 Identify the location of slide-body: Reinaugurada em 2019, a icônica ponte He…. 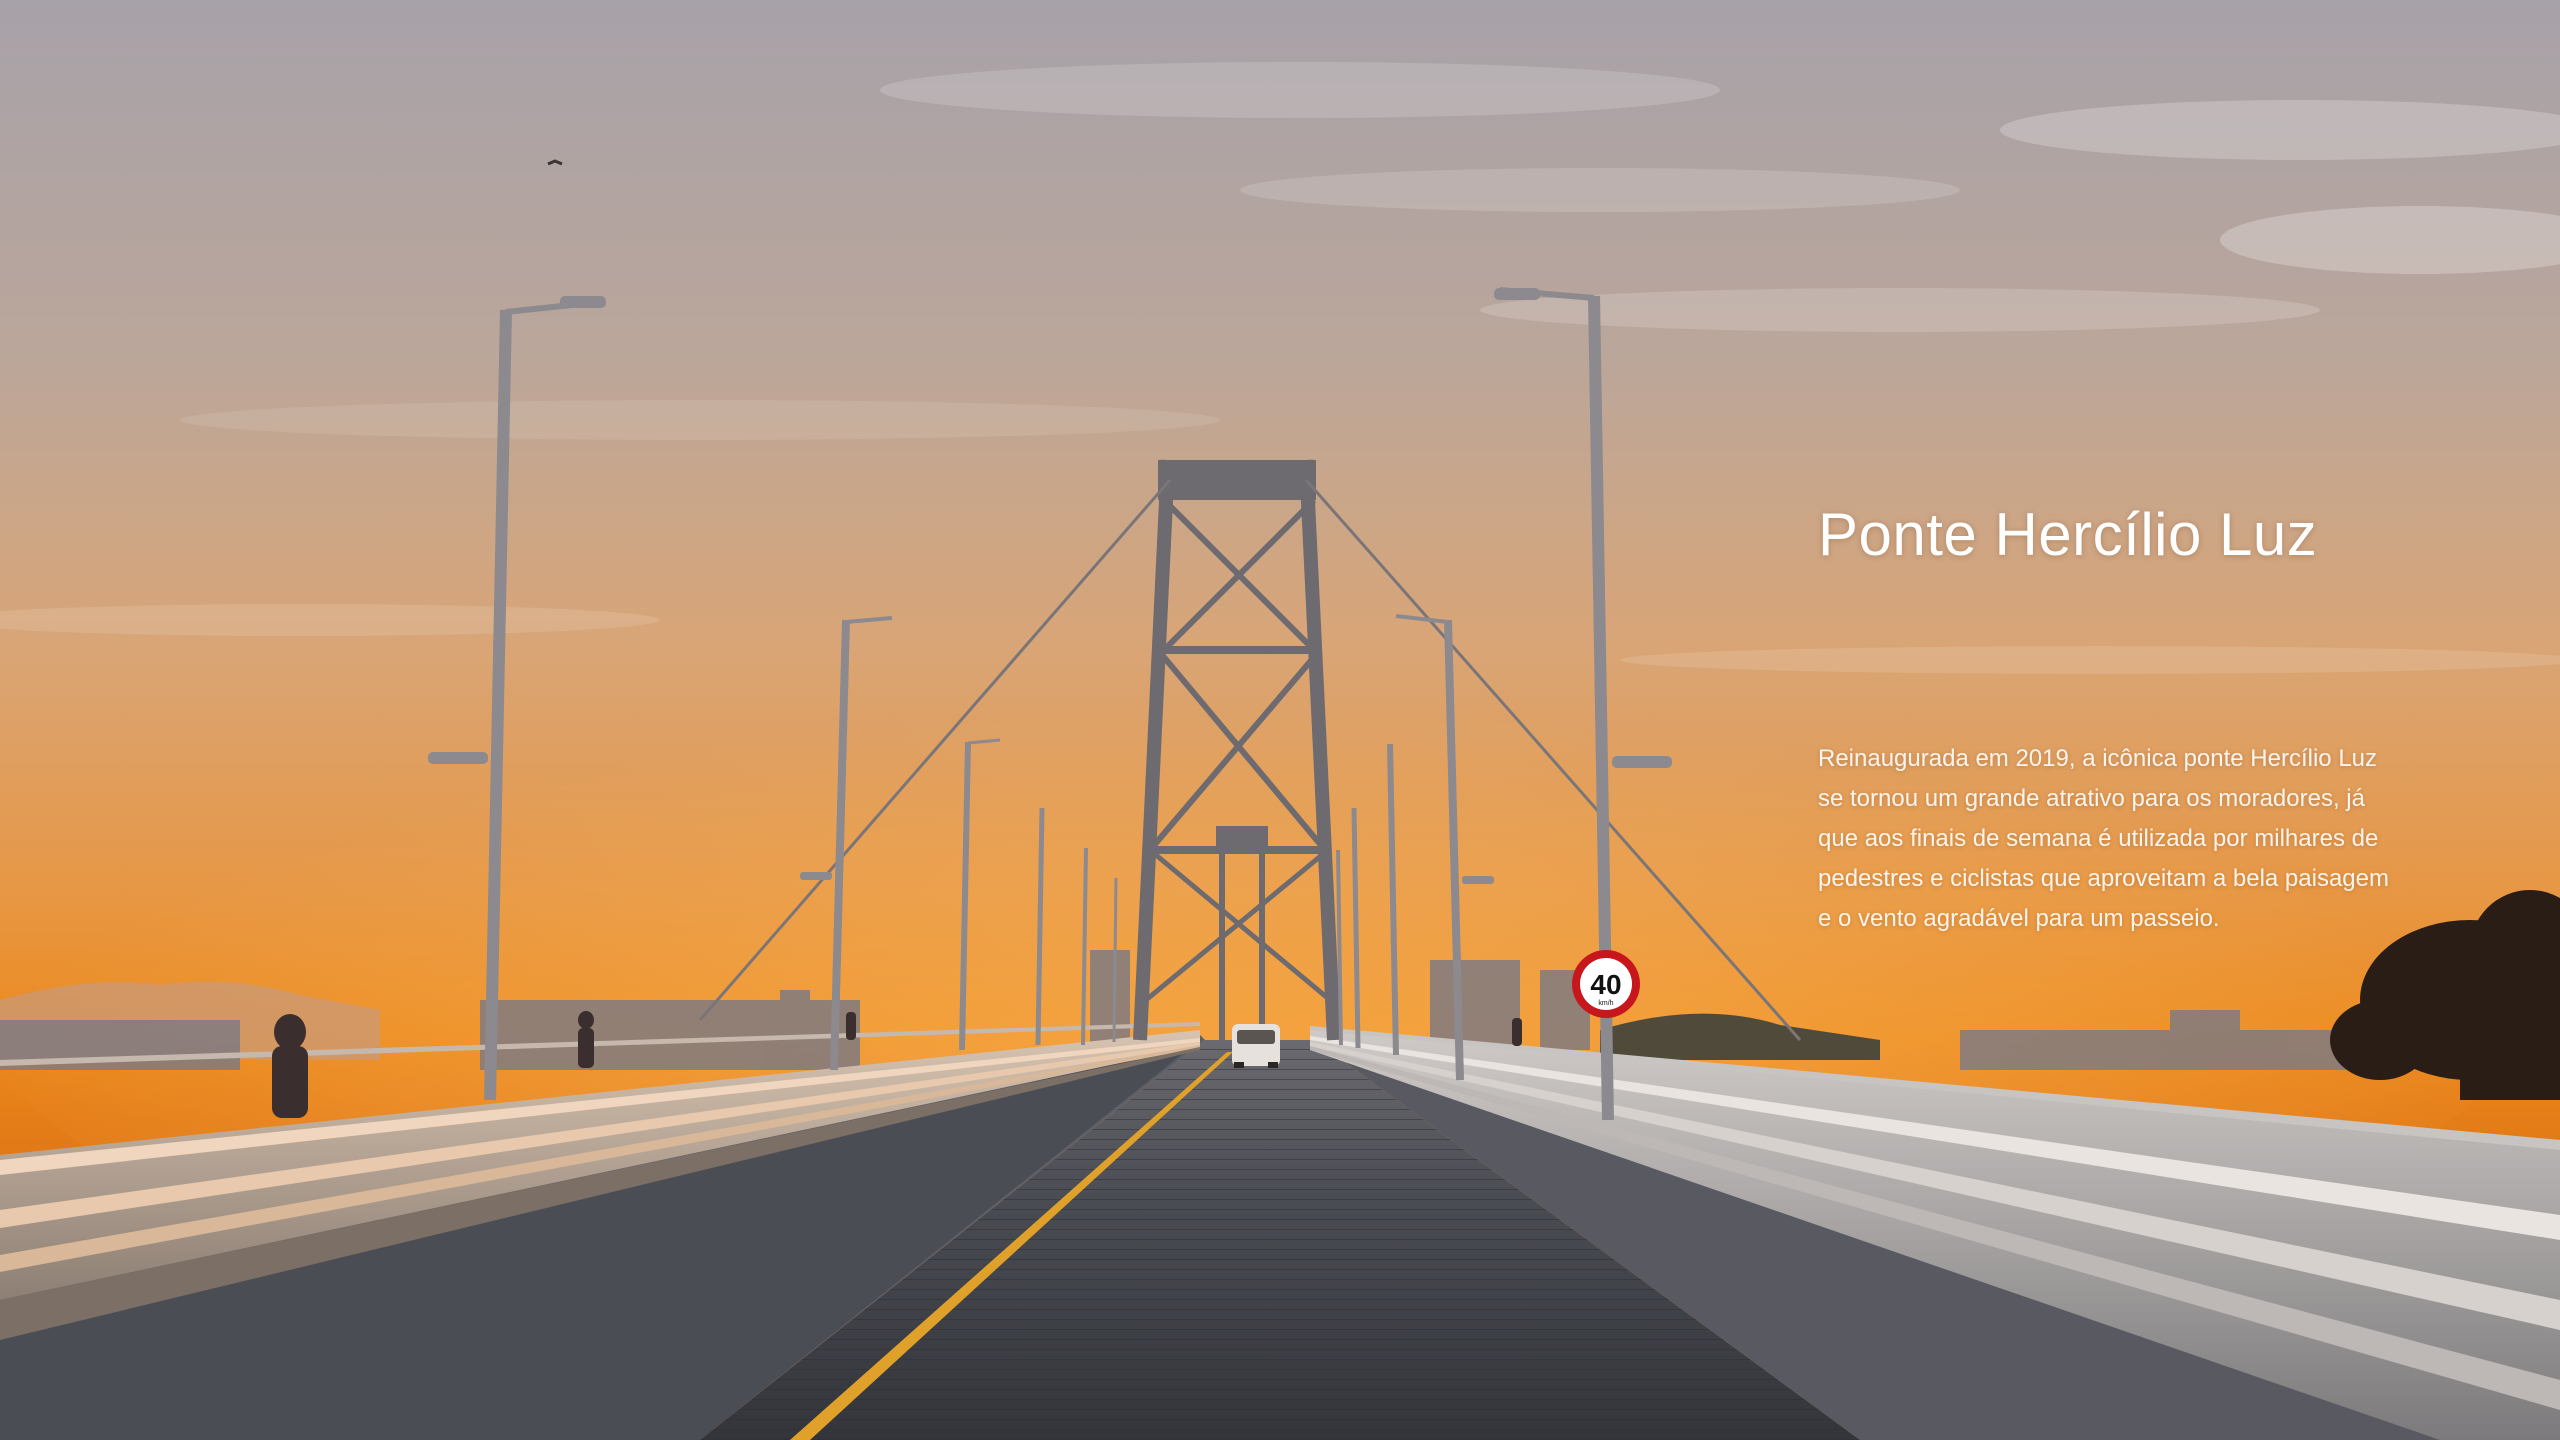
(2103, 838).